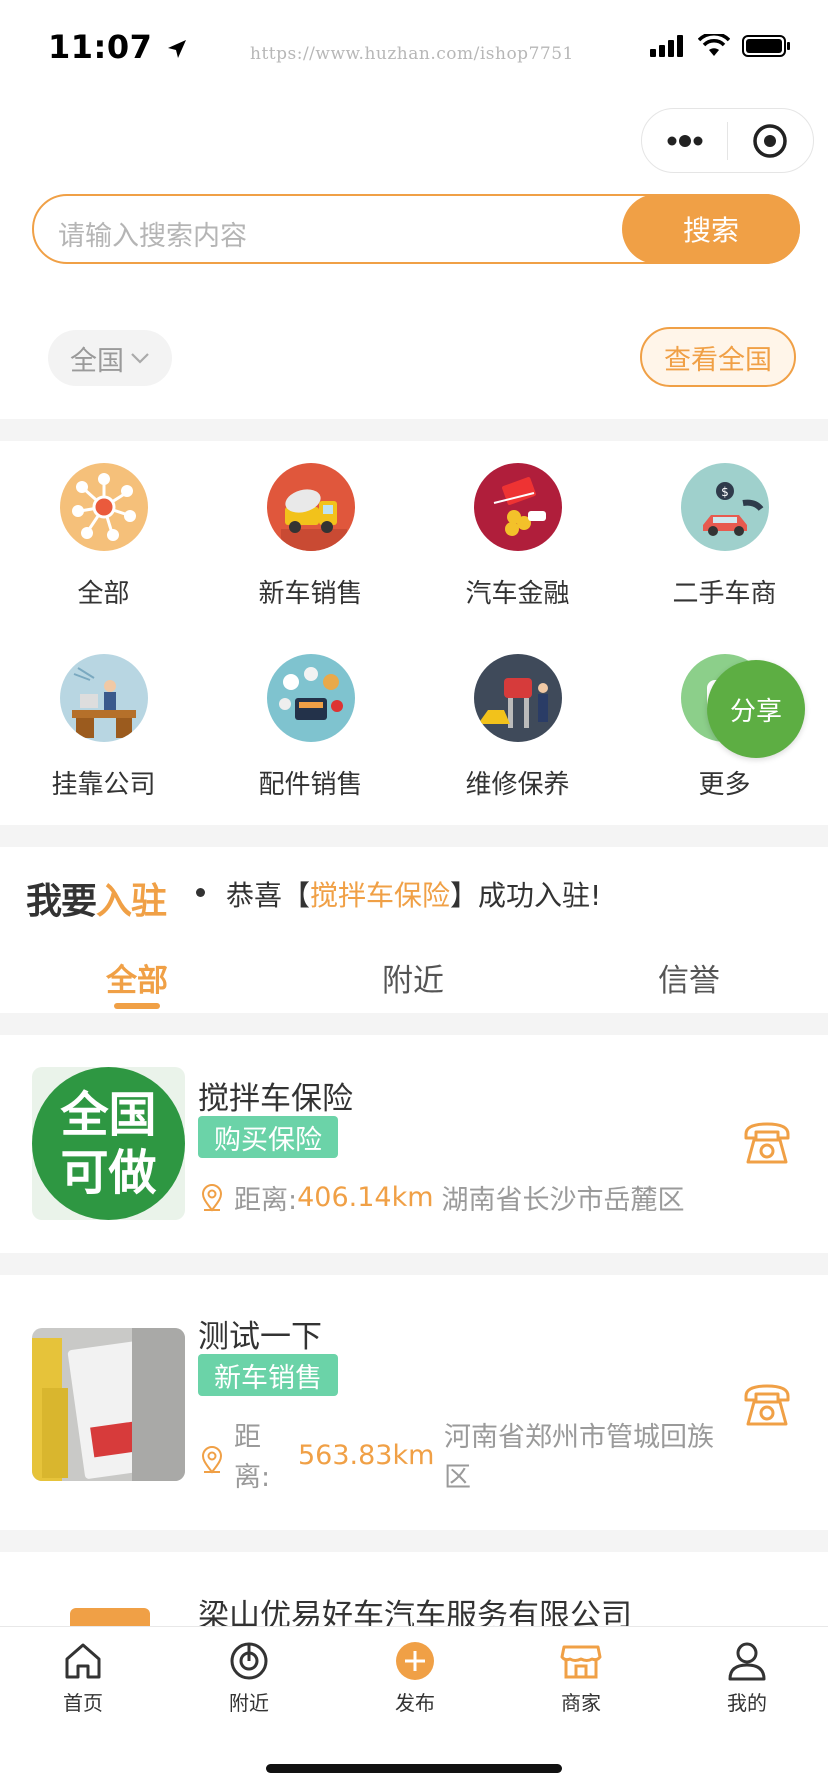 The image size is (828, 1792). What do you see at coordinates (252, 1457) in the screenshot?
I see `distance-label: 距 离:` at bounding box center [252, 1457].